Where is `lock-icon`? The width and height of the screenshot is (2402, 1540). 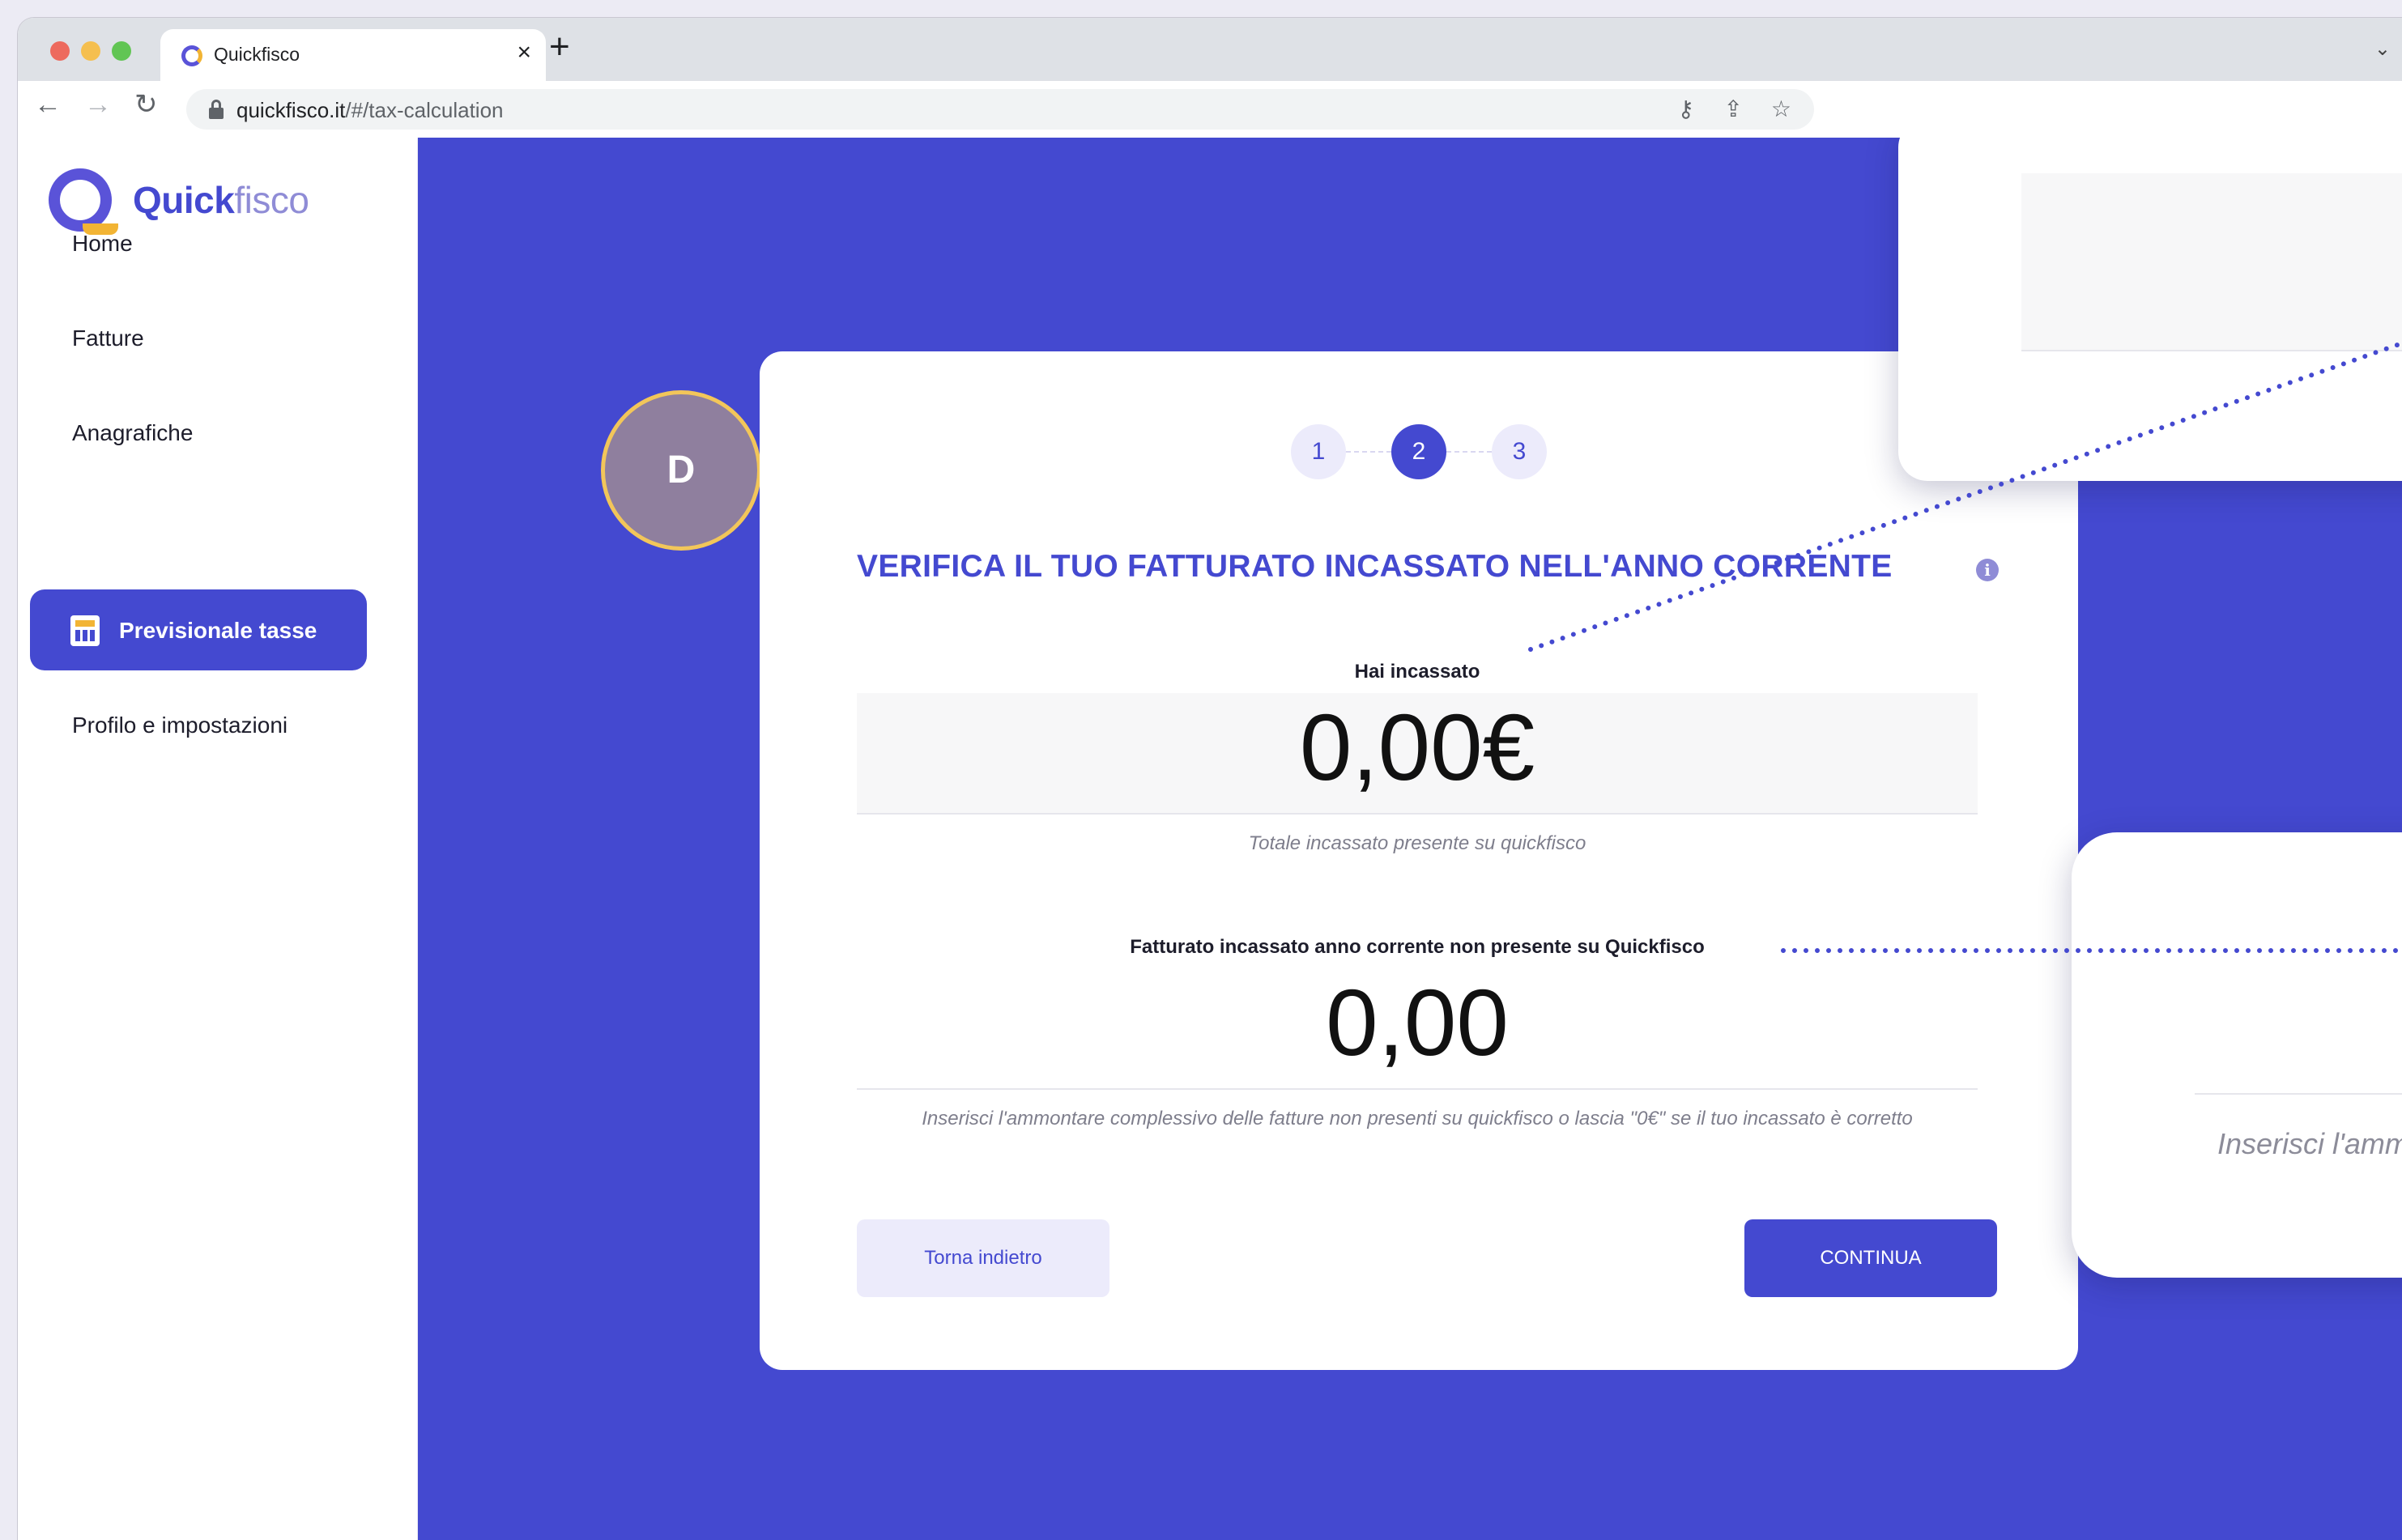
lock-icon is located at coordinates (216, 109).